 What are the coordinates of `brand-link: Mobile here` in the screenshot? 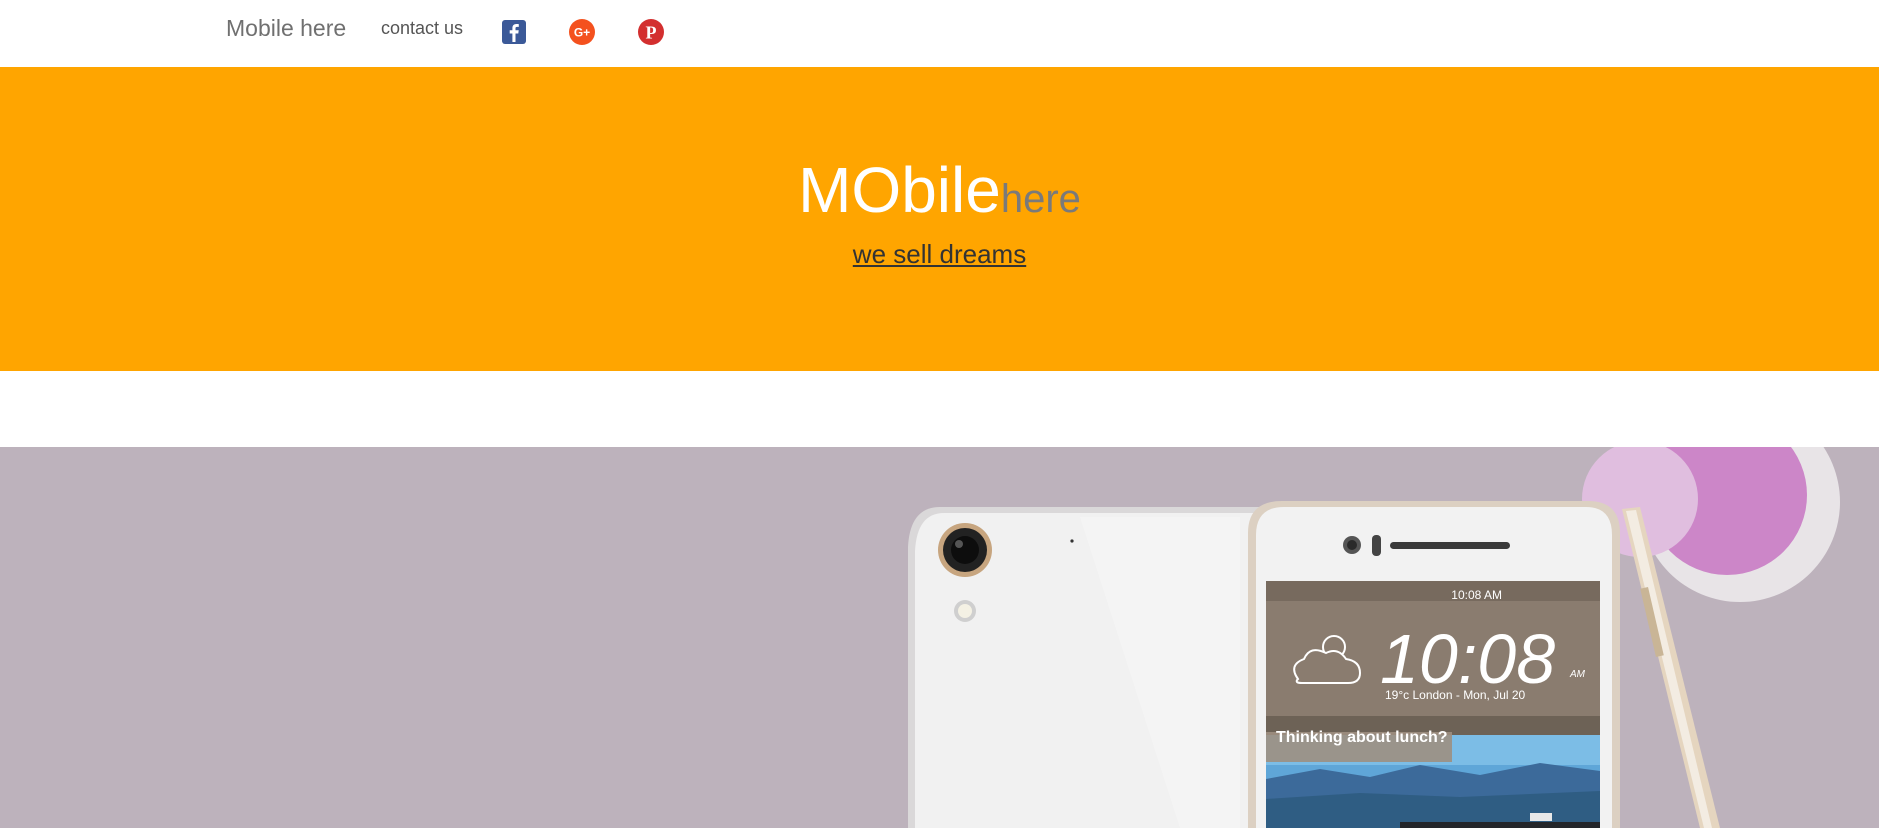 It's located at (286, 28).